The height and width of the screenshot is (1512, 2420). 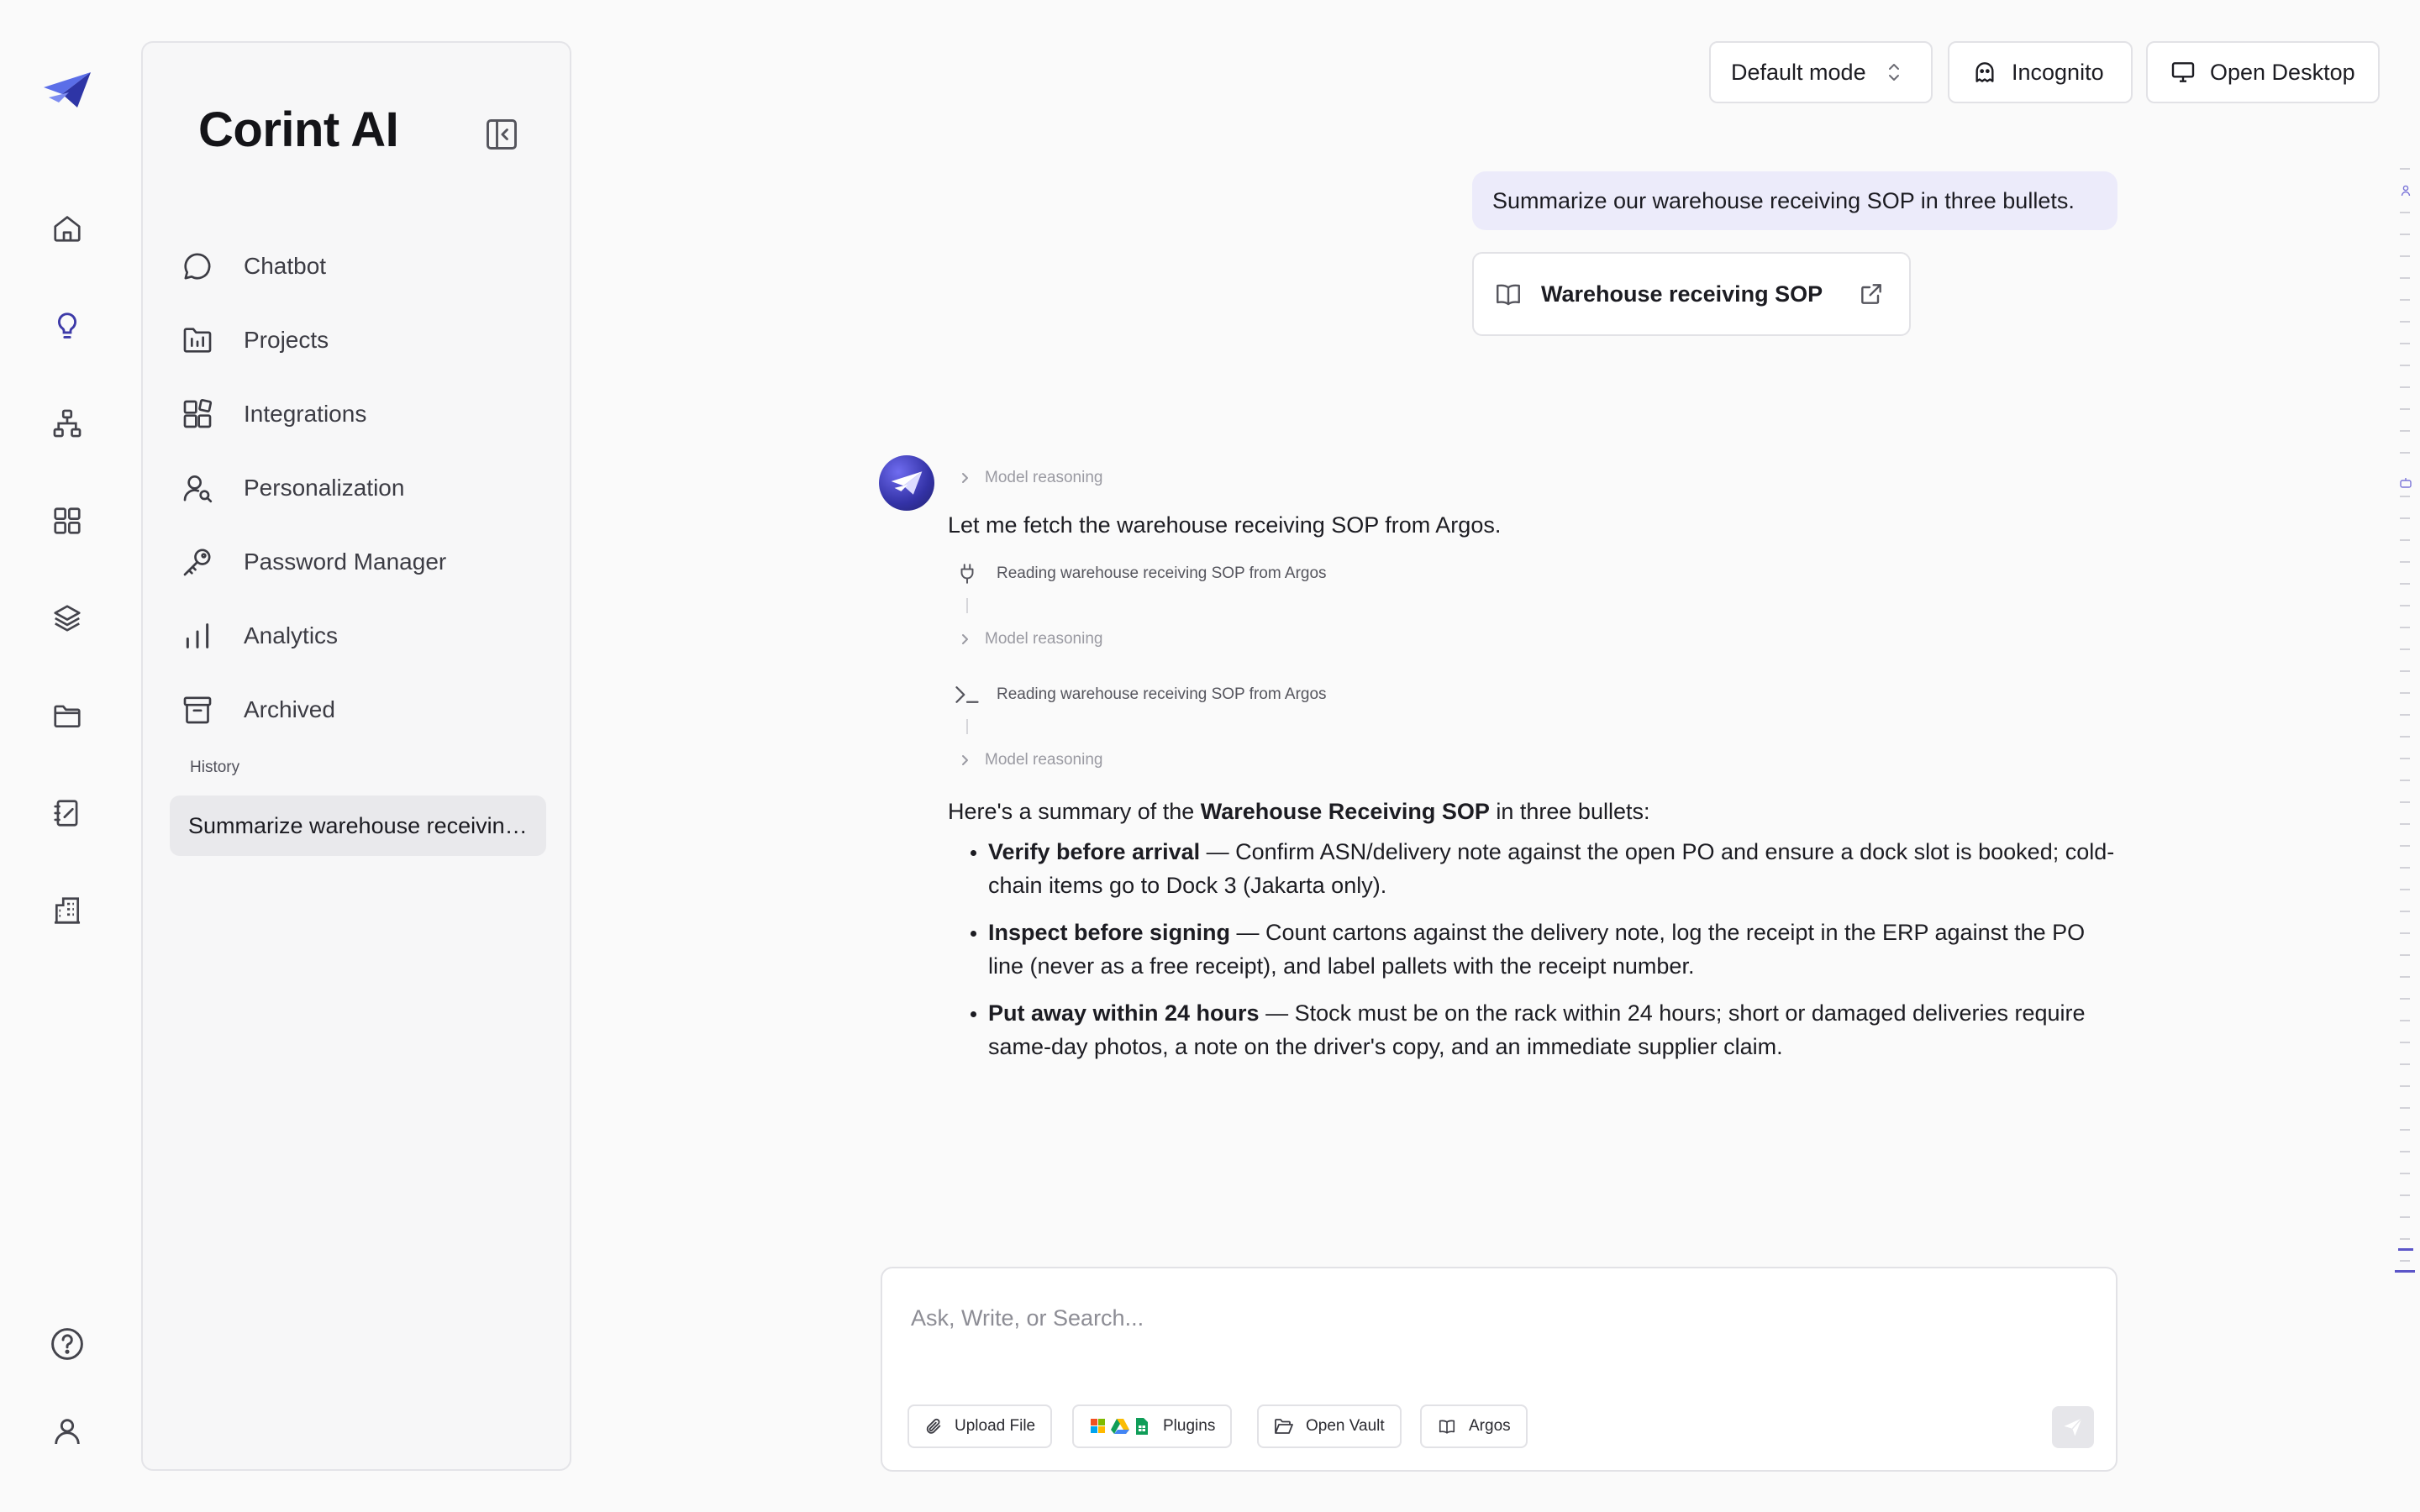 I want to click on model-reasoning-label: Model reasoning, so click(x=1044, y=760).